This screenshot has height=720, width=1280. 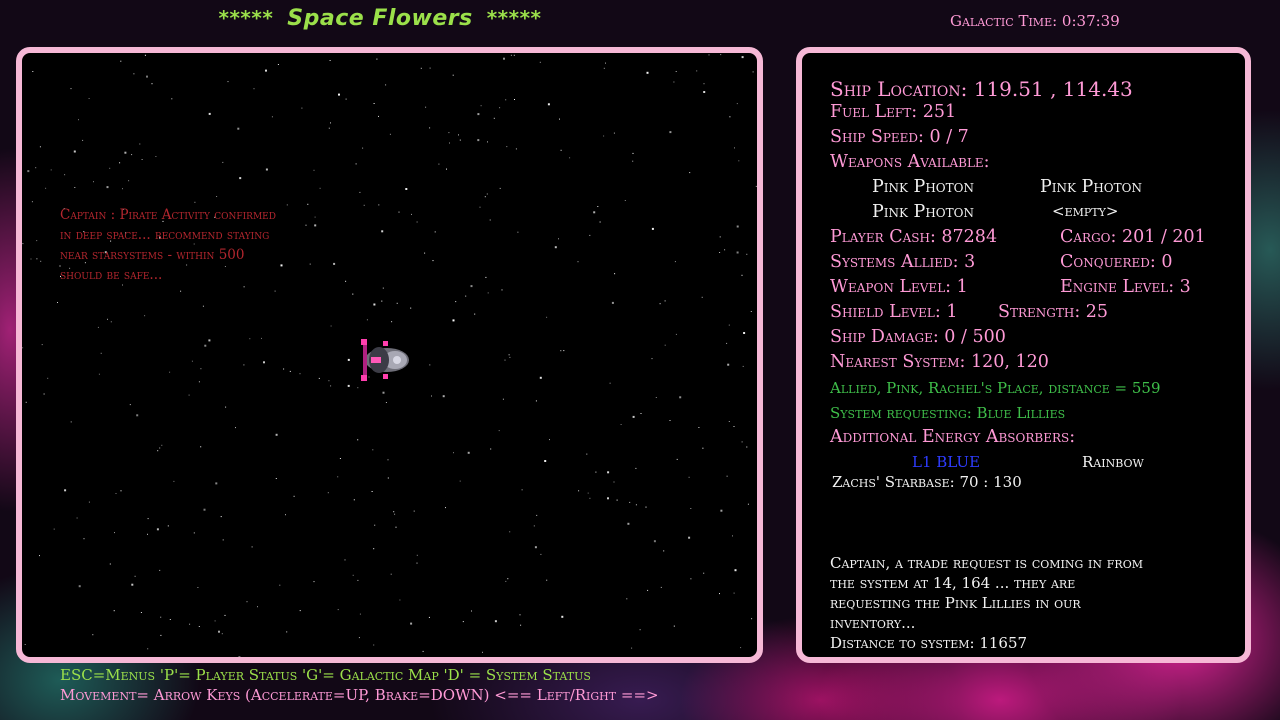 I want to click on starbase-location: Zachs' Starbase: 70 : 130, so click(x=927, y=482).